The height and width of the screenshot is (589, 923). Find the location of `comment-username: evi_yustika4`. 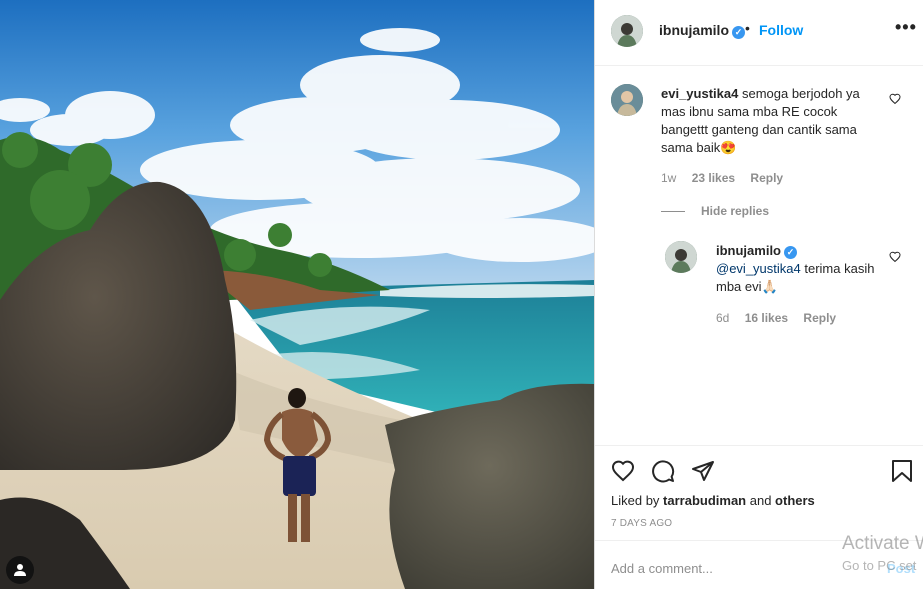

comment-username: evi_yustika4 is located at coordinates (699, 93).